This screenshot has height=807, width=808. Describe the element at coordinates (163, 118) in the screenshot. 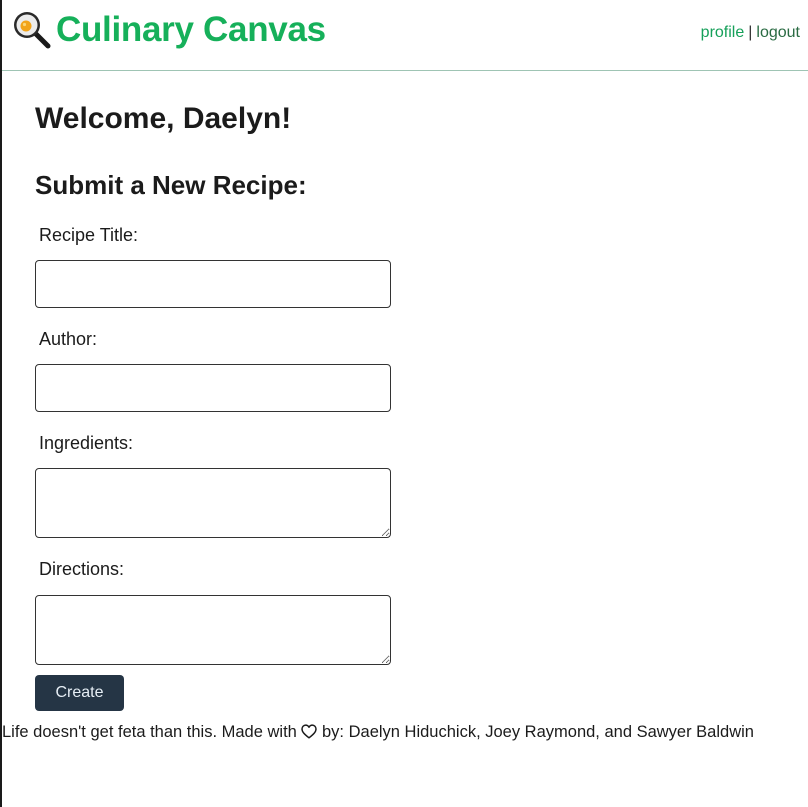

I see `welcome-heading: Welcome, Daelyn!` at that location.